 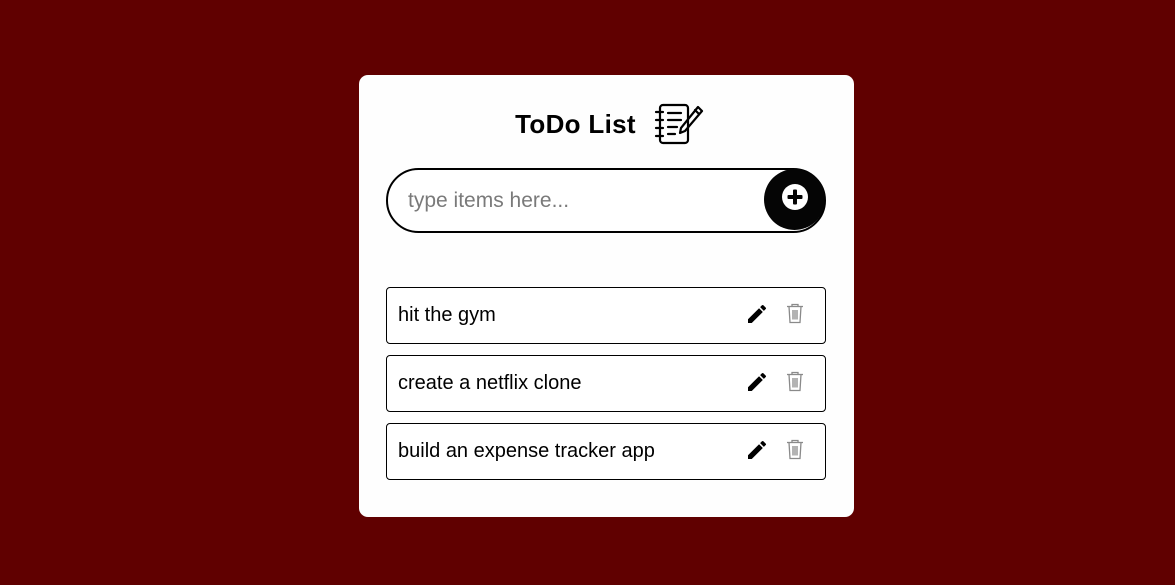 I want to click on header: ToDo List, so click(x=606, y=124).